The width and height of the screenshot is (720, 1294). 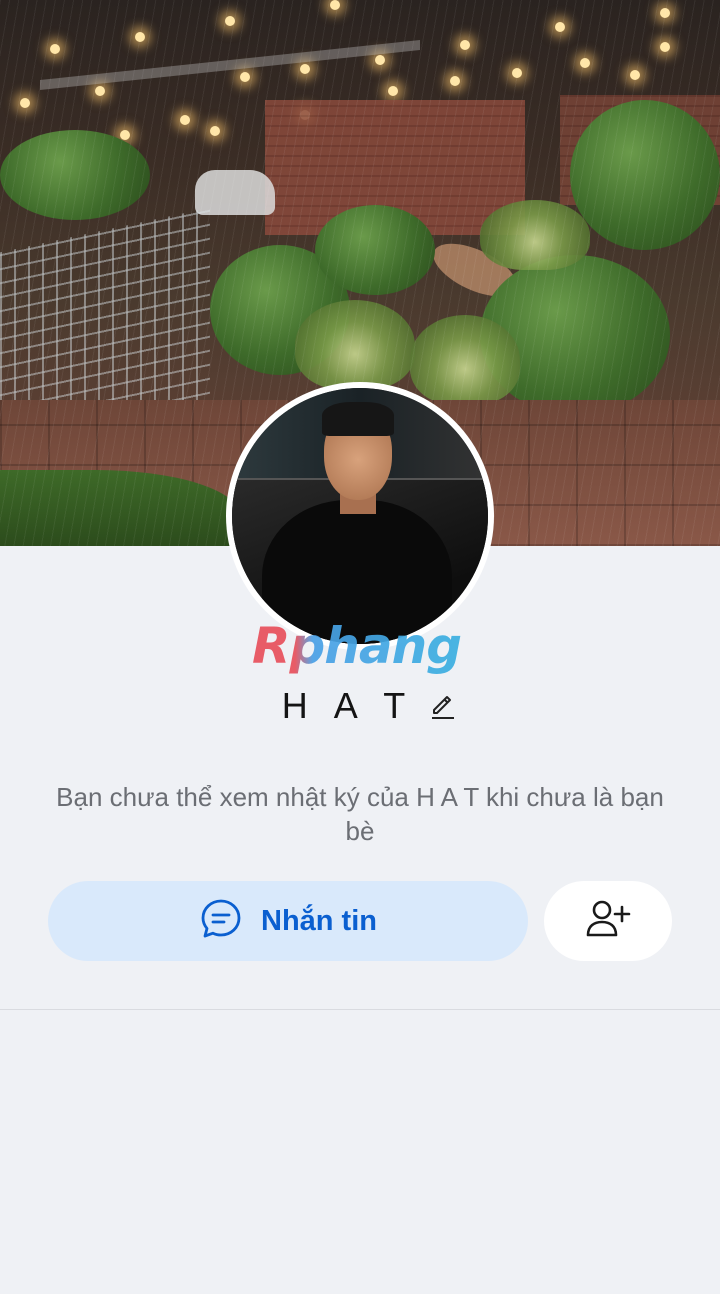 I want to click on avatar-photo, so click(x=360, y=516).